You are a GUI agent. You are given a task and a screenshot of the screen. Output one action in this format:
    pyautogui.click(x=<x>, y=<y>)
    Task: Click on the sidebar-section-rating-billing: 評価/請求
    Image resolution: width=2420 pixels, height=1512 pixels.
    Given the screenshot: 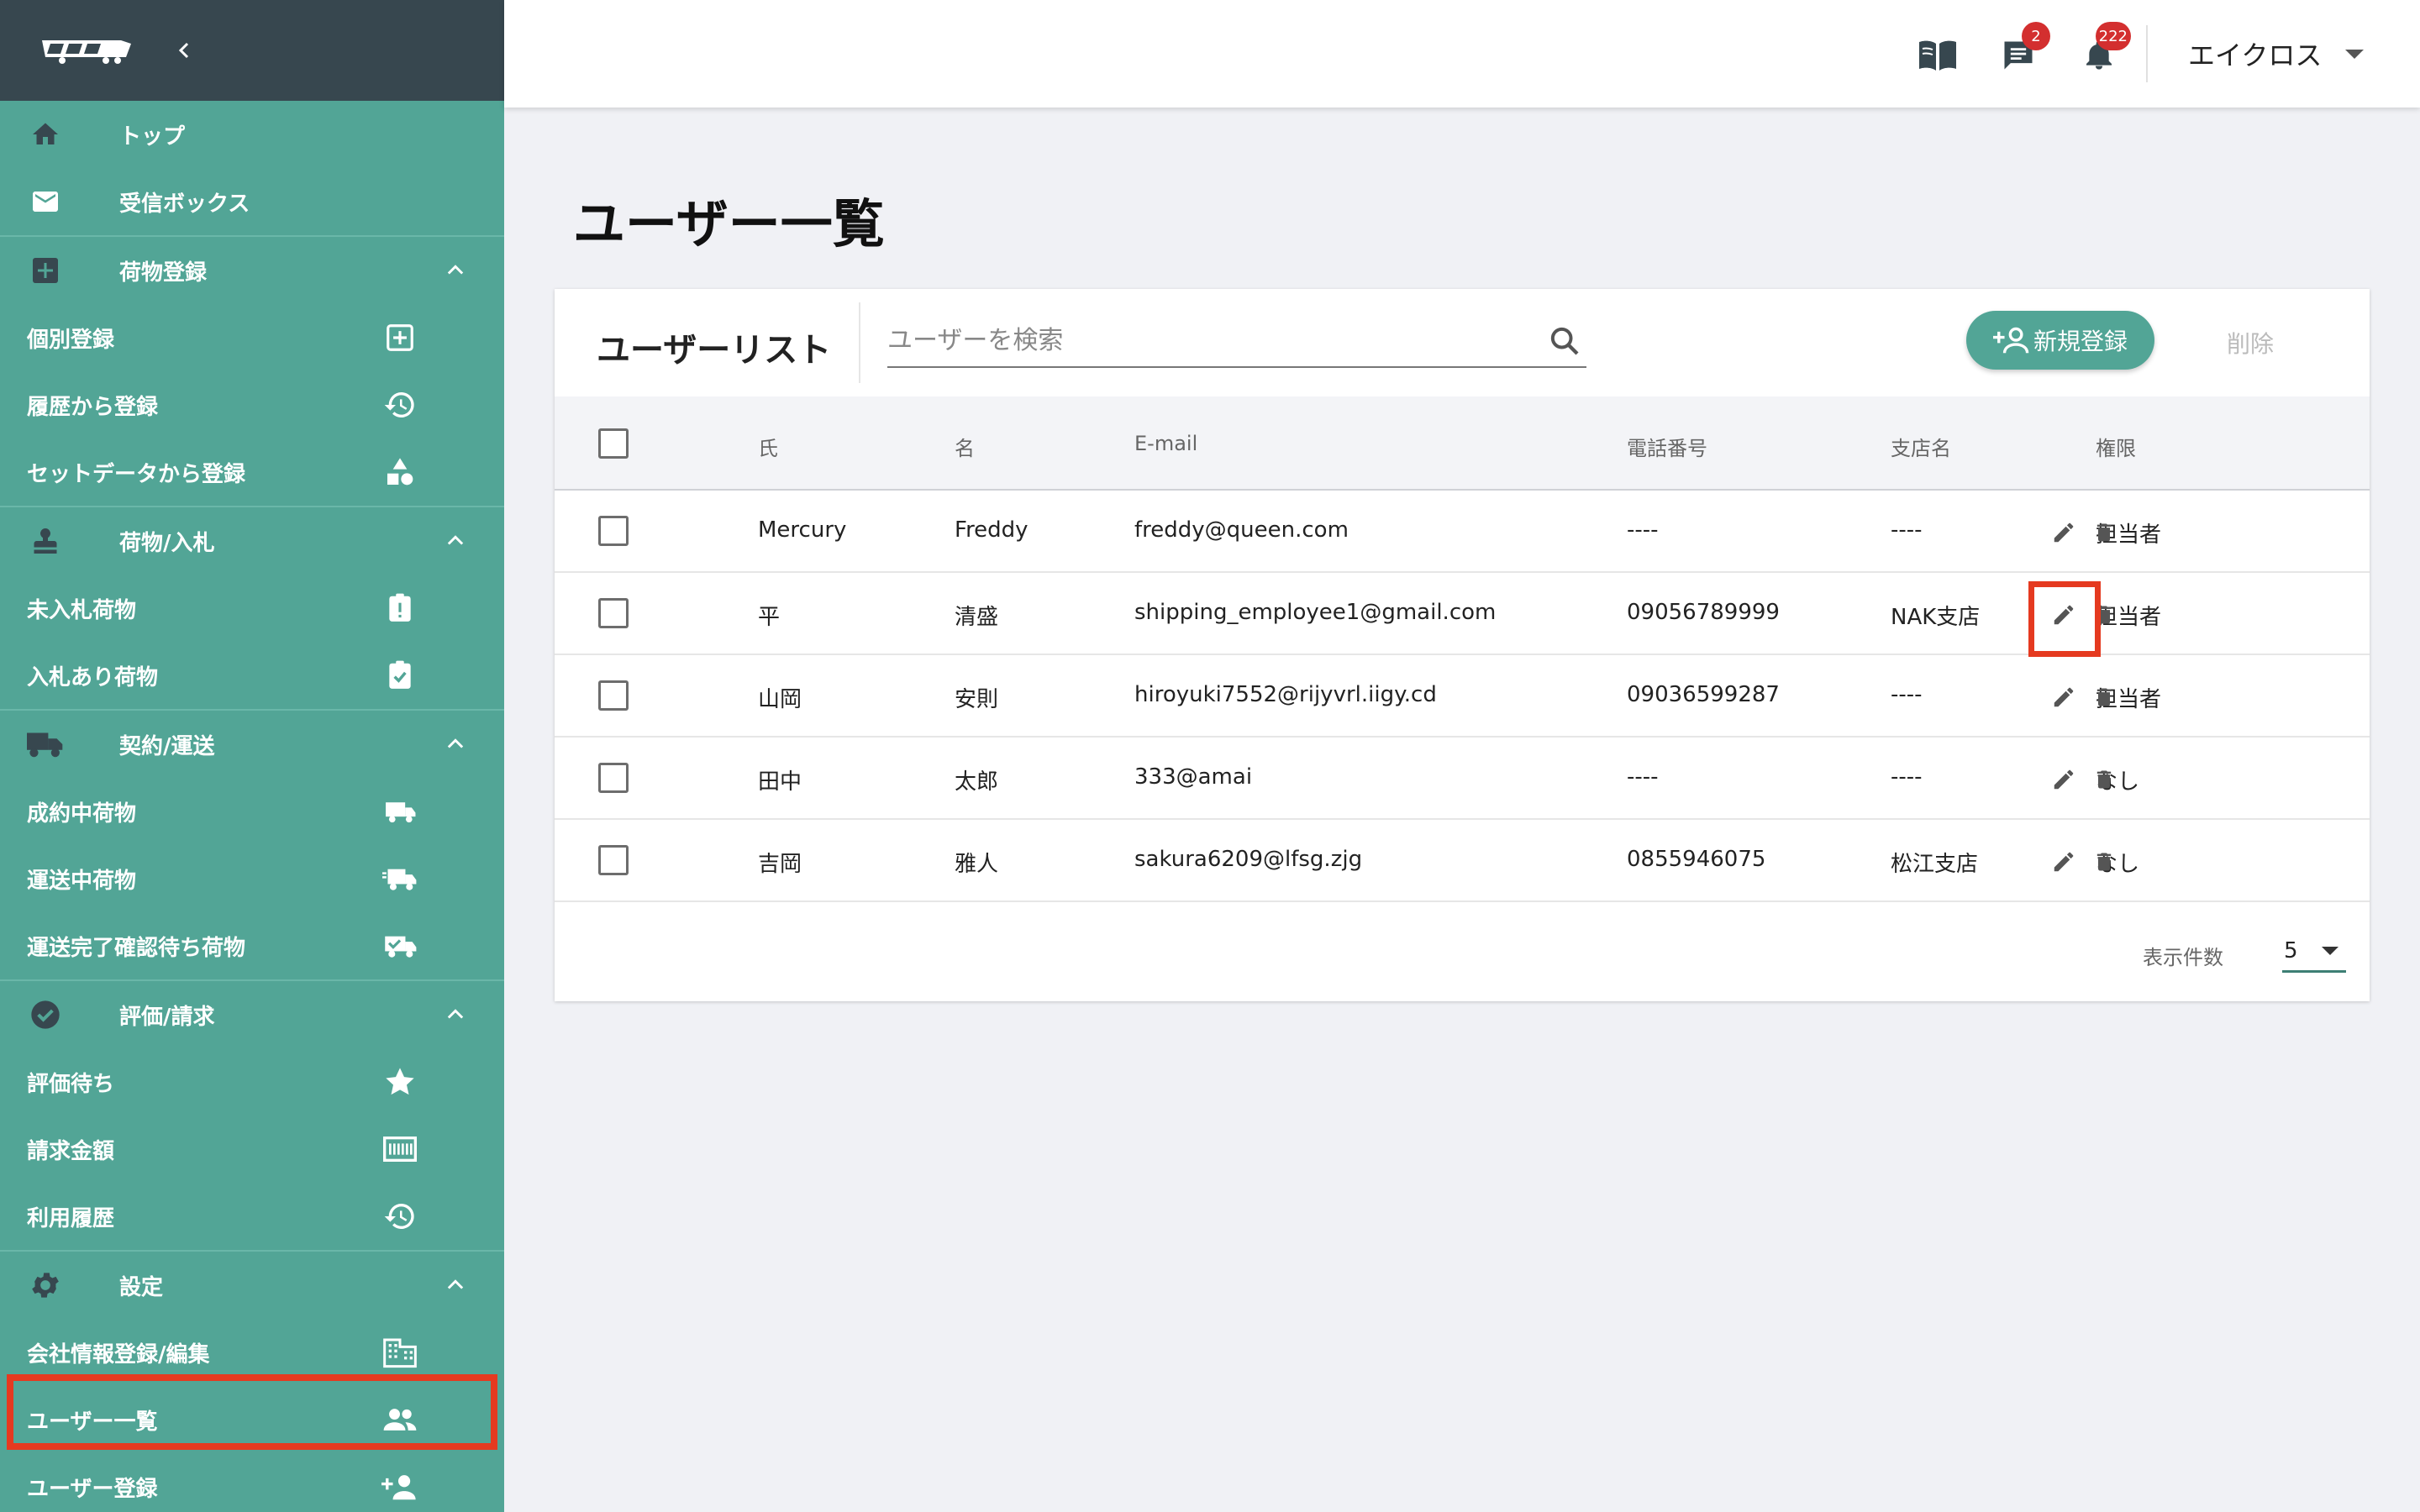 What is the action you would take?
    pyautogui.click(x=252, y=1014)
    